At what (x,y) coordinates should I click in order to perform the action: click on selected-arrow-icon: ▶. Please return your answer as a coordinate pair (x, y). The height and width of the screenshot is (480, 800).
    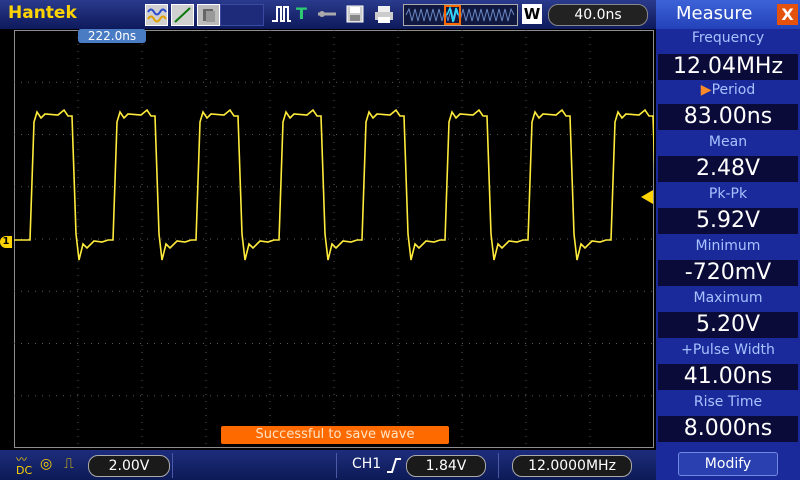
    Looking at the image, I should click on (706, 90).